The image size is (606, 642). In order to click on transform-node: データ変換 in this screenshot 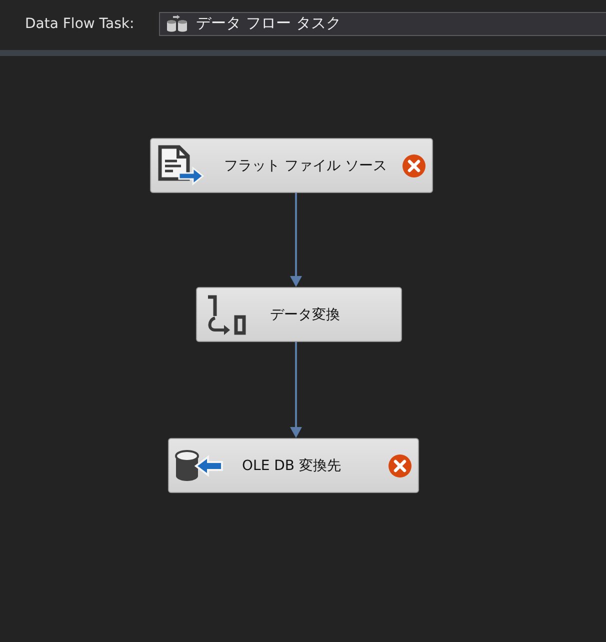, I will do `click(299, 314)`.